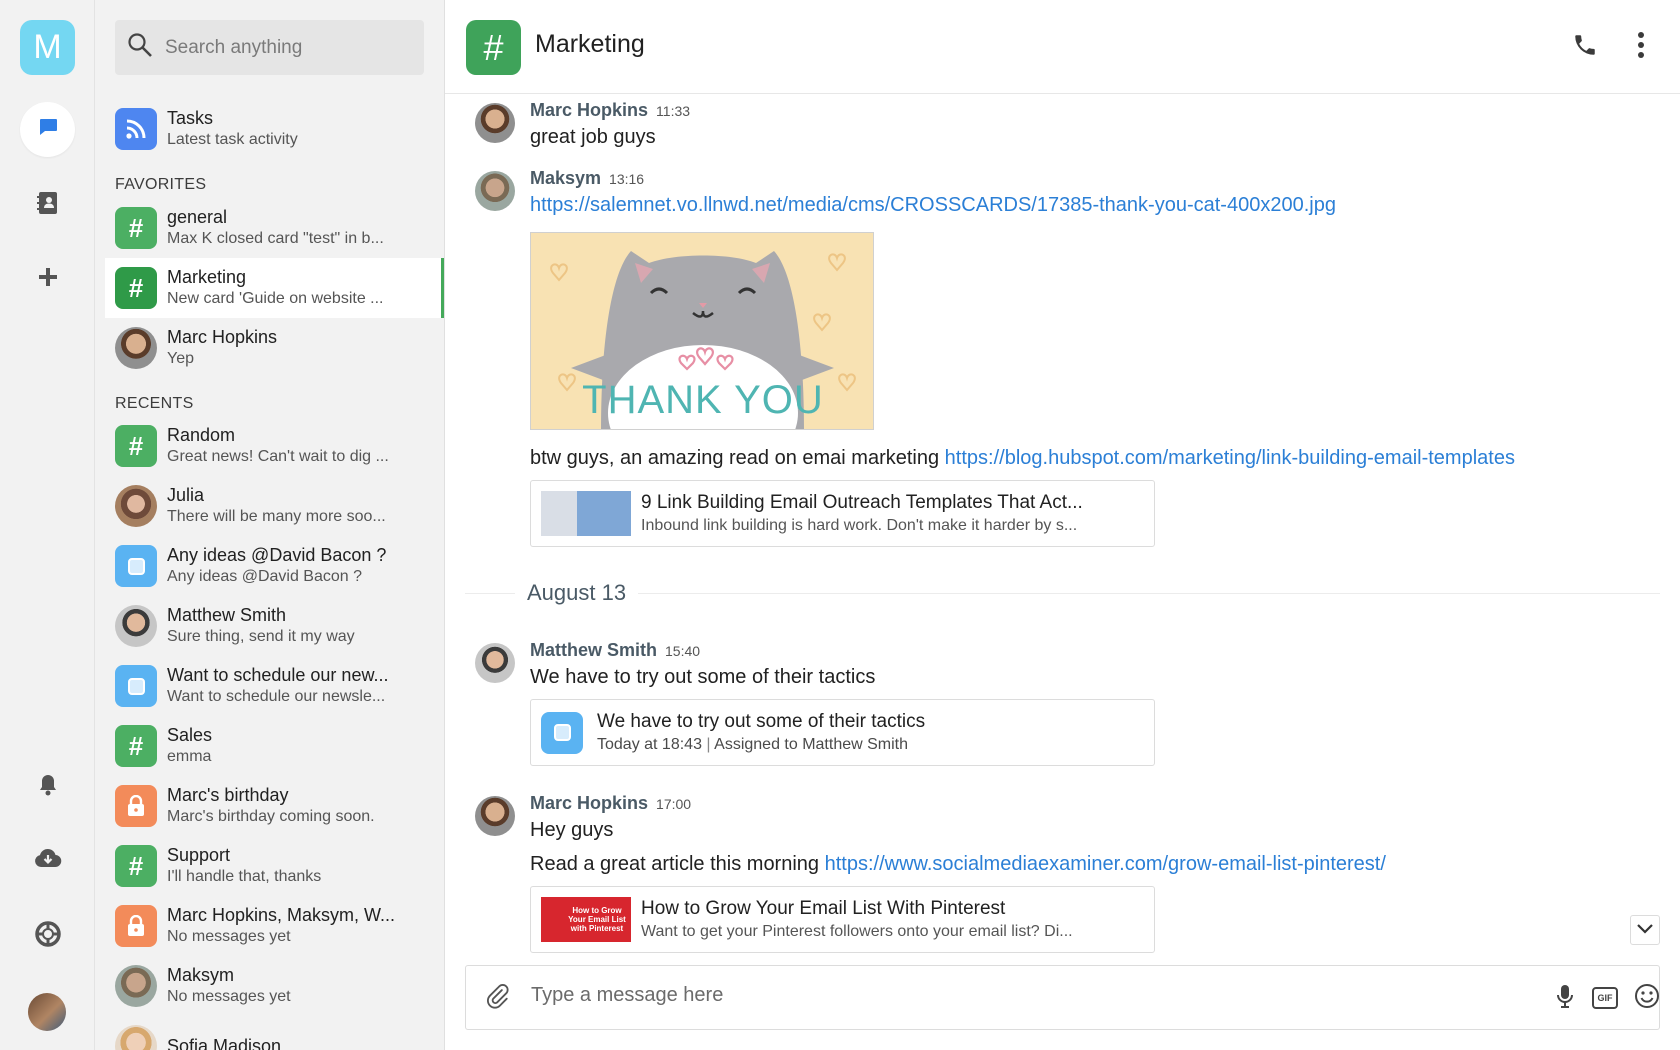 The height and width of the screenshot is (1050, 1680). What do you see at coordinates (1605, 998) in the screenshot?
I see `gif-button: GIF` at bounding box center [1605, 998].